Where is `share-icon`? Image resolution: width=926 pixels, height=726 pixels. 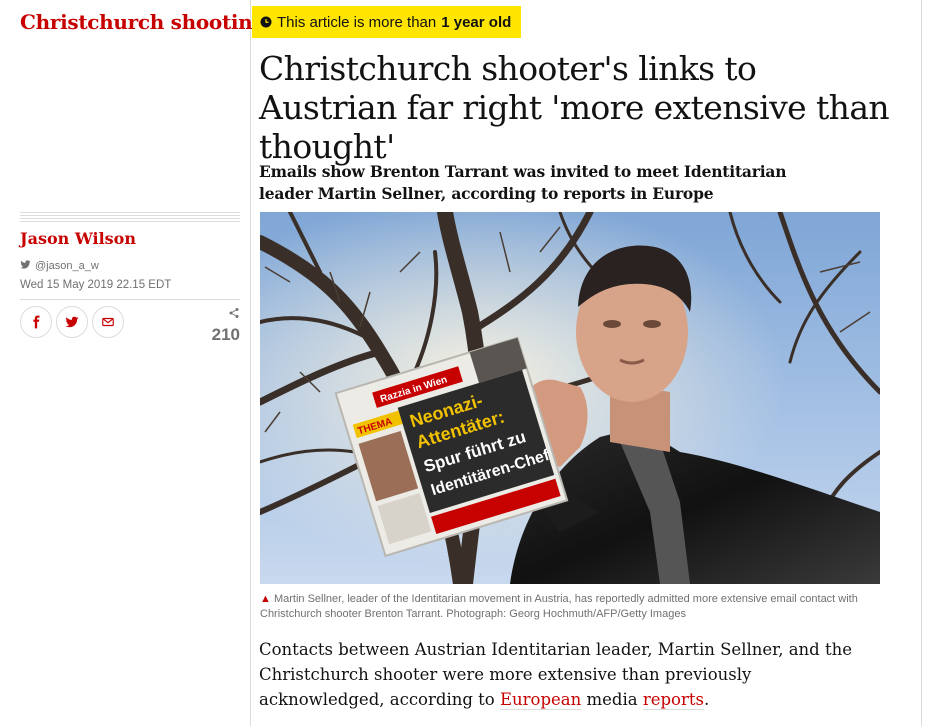
share-icon is located at coordinates (234, 313).